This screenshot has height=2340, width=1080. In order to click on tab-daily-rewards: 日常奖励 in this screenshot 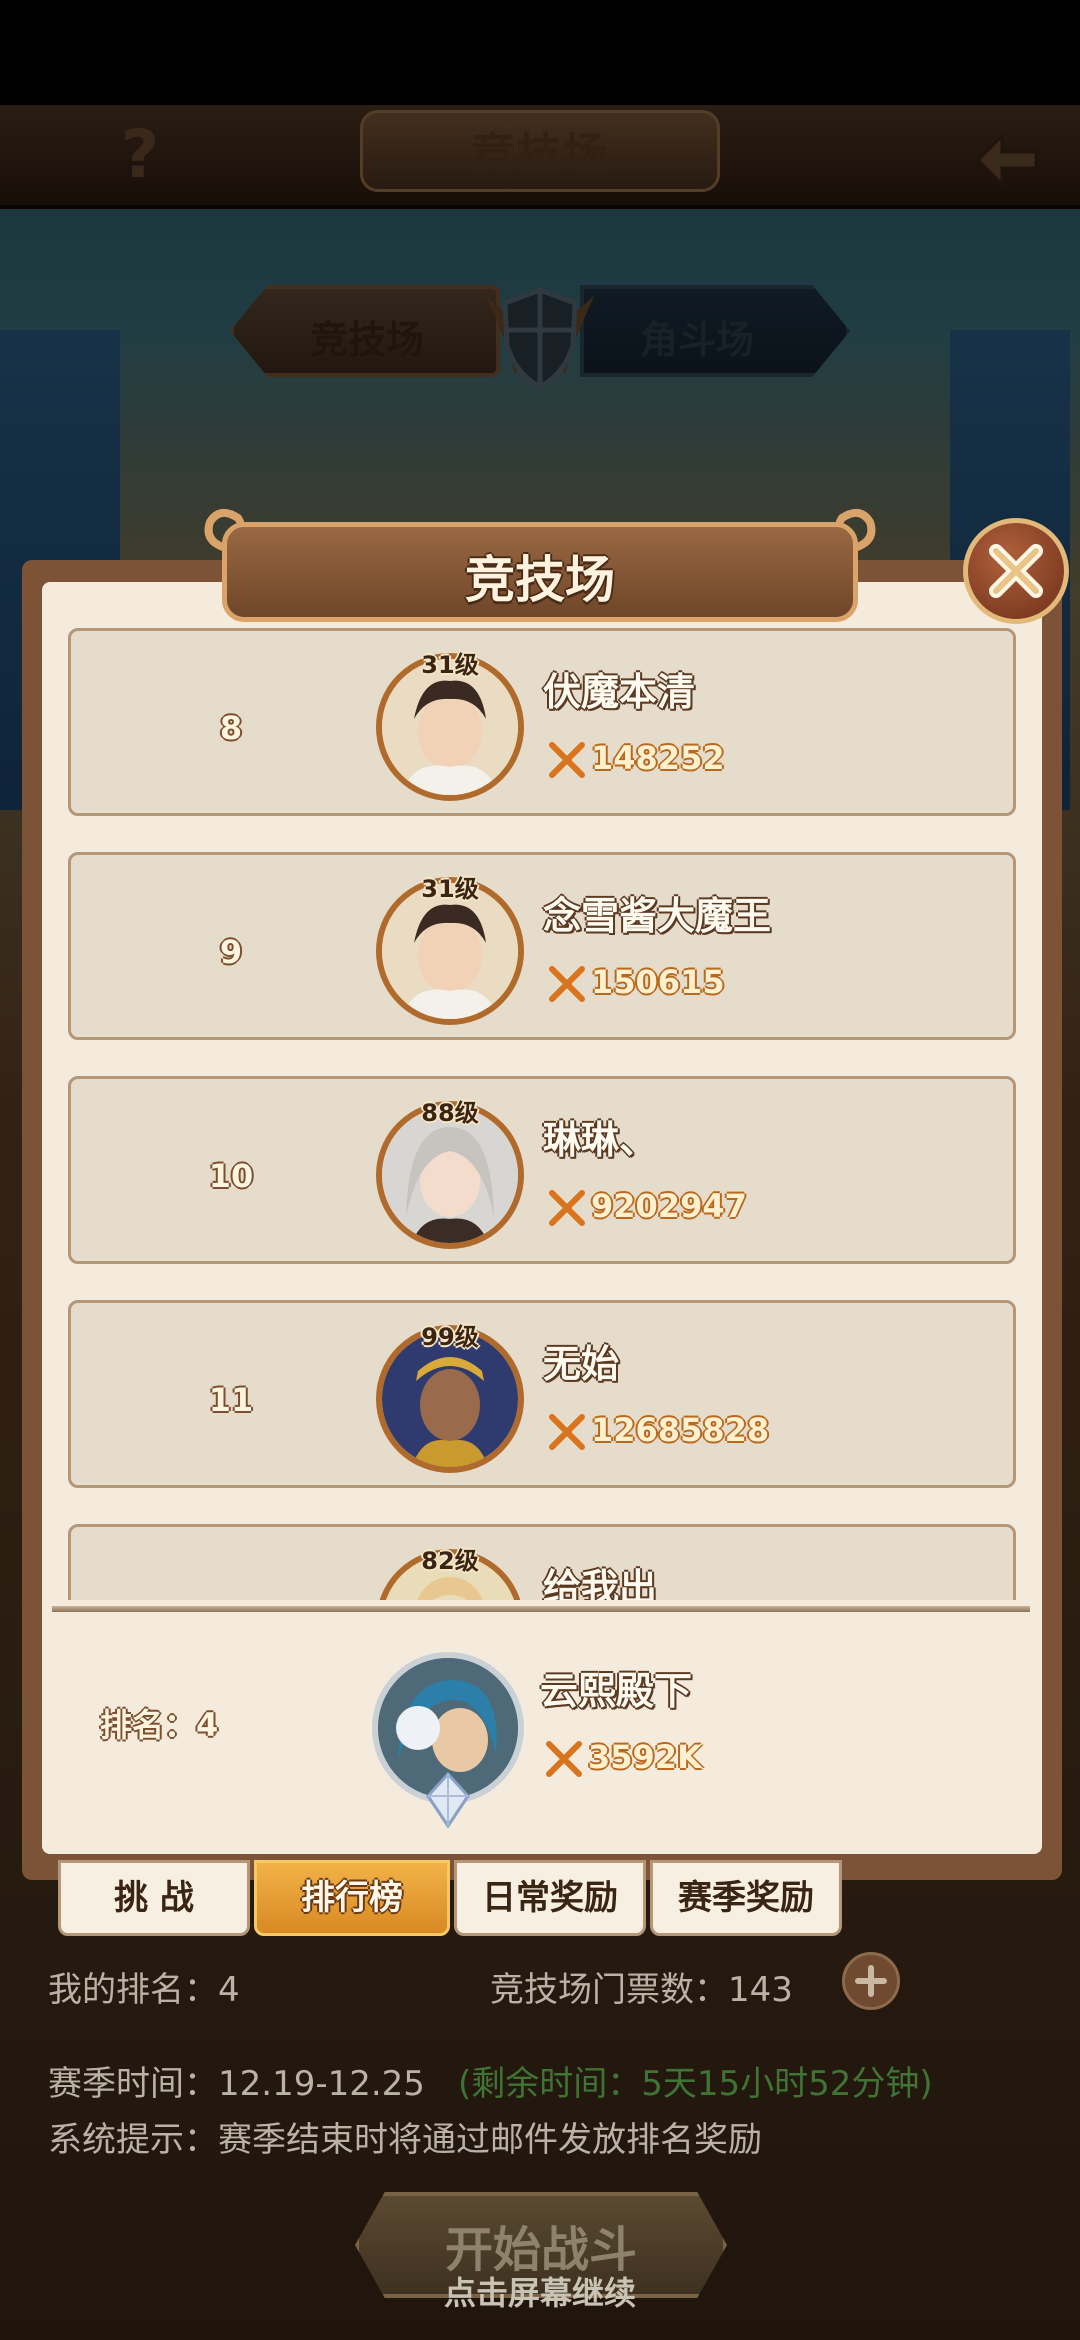, I will do `click(550, 1898)`.